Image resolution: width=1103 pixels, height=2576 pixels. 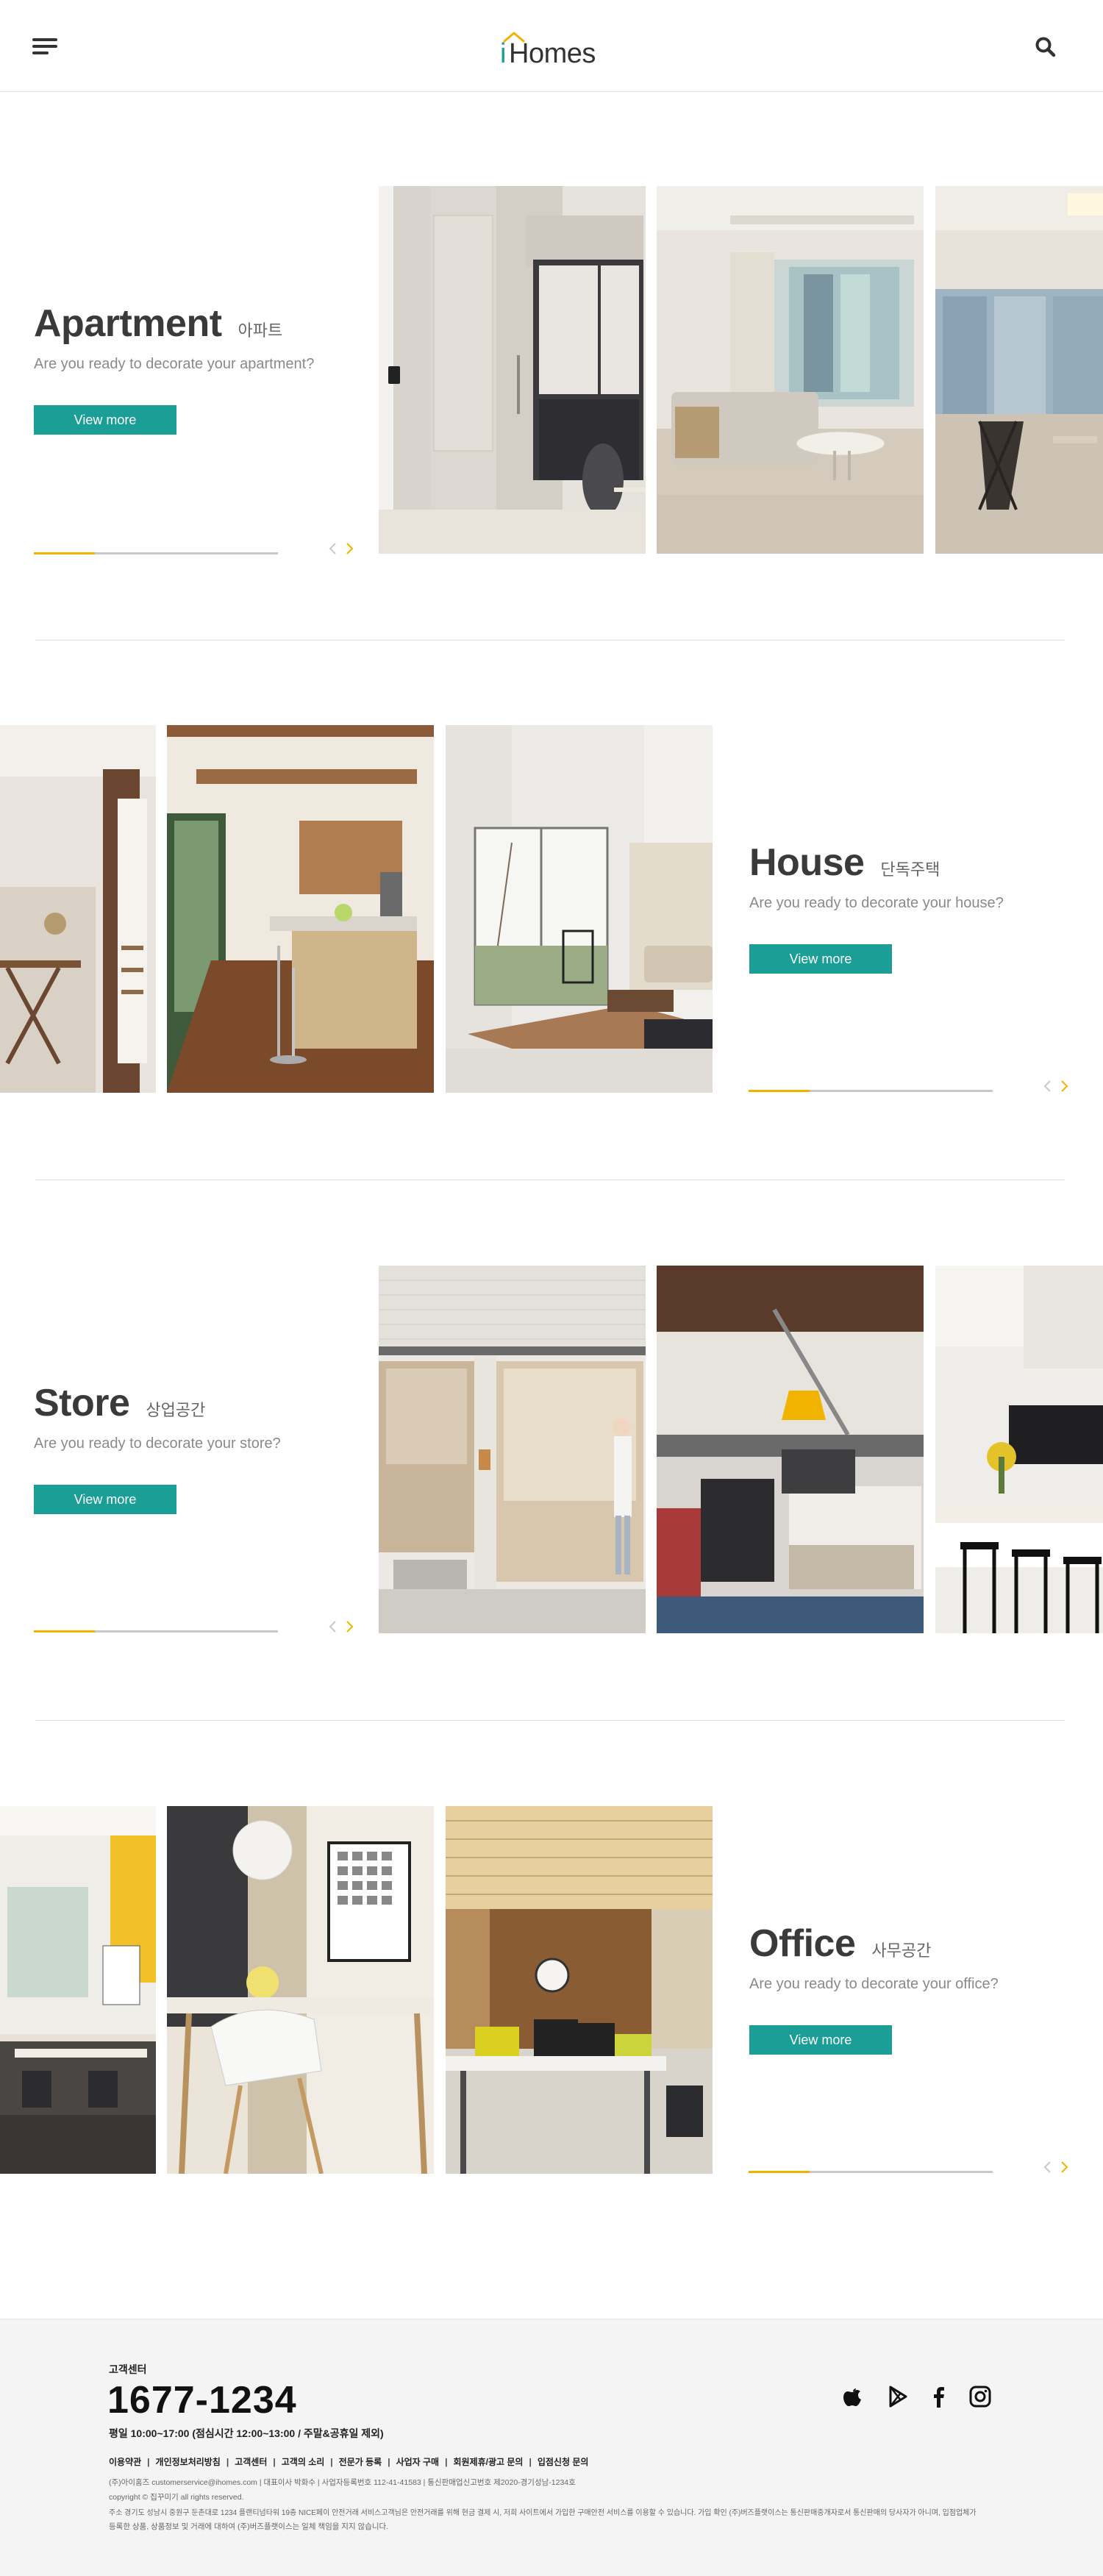 What do you see at coordinates (260, 330) in the screenshot?
I see `section-subtitle: 아파트` at bounding box center [260, 330].